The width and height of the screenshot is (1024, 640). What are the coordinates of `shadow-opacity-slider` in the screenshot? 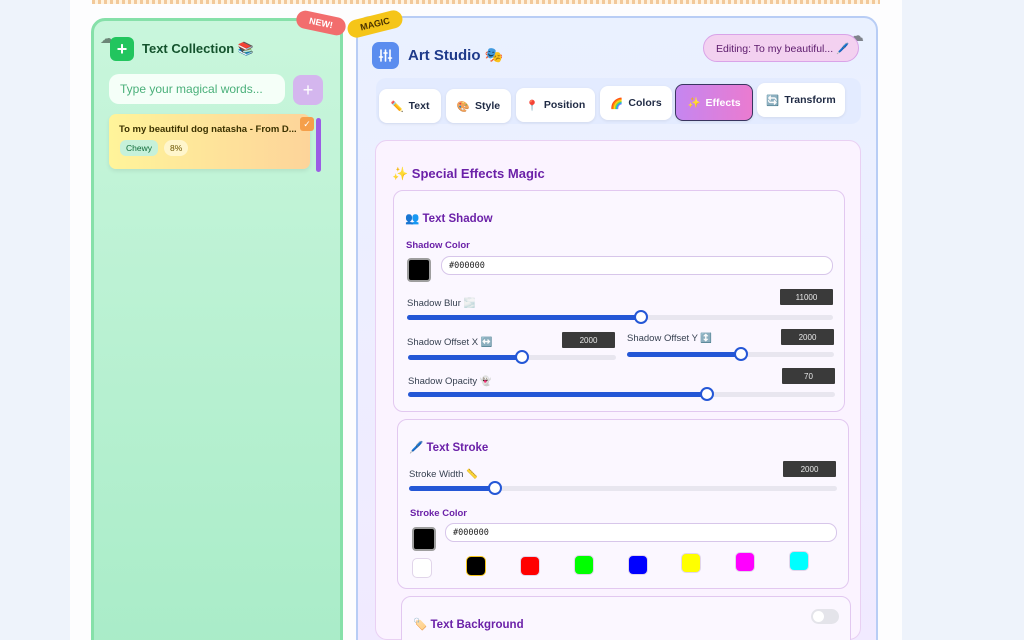 It's located at (621, 394).